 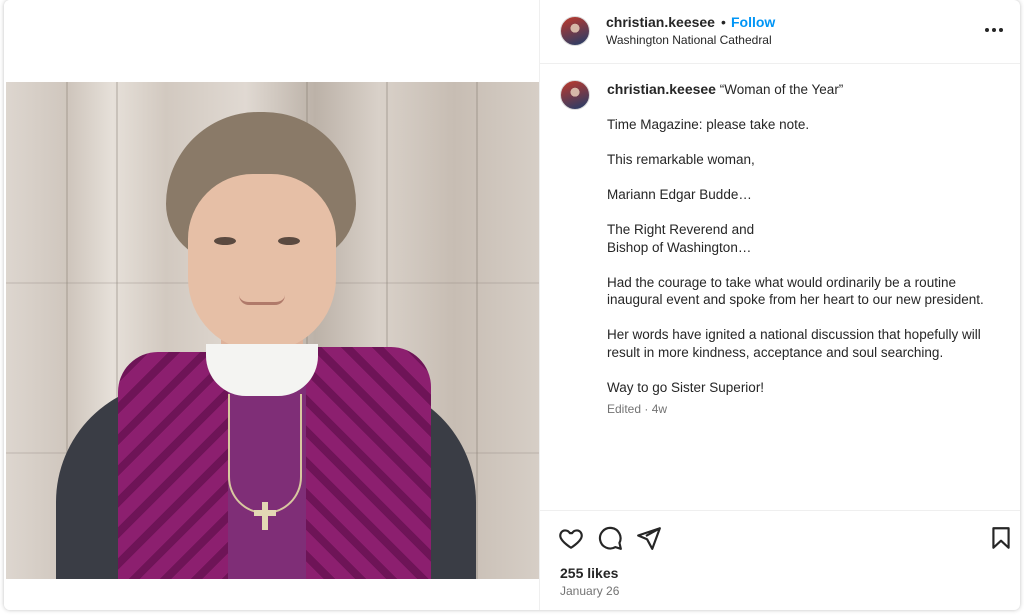 What do you see at coordinates (753, 22) in the screenshot?
I see `follow-button: Follow` at bounding box center [753, 22].